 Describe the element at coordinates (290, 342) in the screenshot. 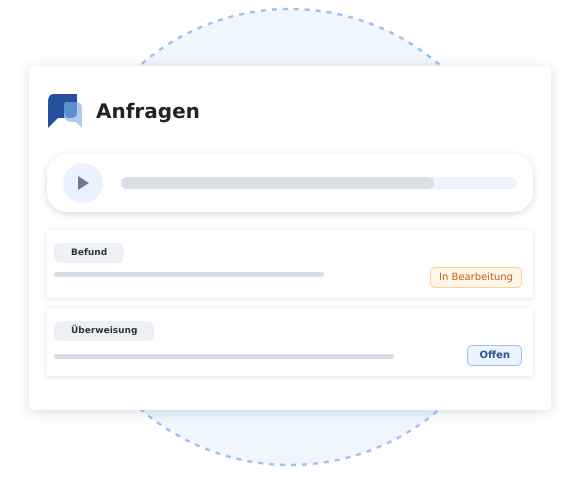

I see `request-row: Überweisung Offen` at that location.